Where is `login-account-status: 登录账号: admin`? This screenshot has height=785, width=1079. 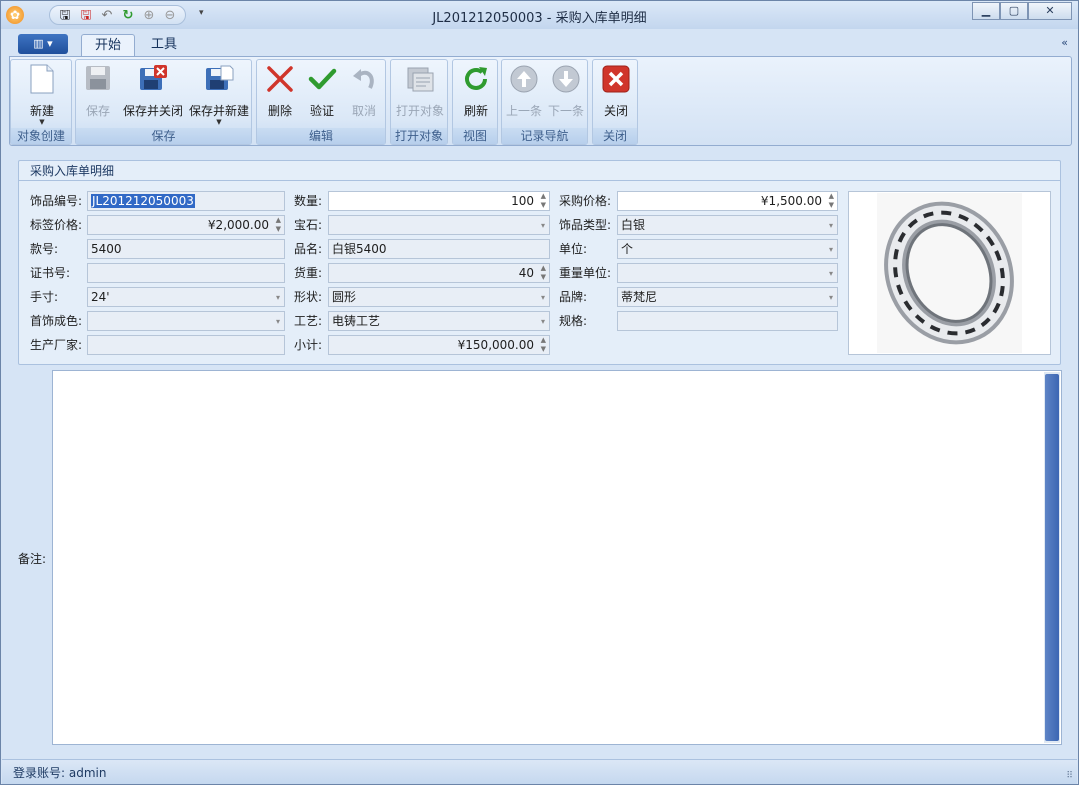 login-account-status: 登录账号: admin is located at coordinates (60, 773).